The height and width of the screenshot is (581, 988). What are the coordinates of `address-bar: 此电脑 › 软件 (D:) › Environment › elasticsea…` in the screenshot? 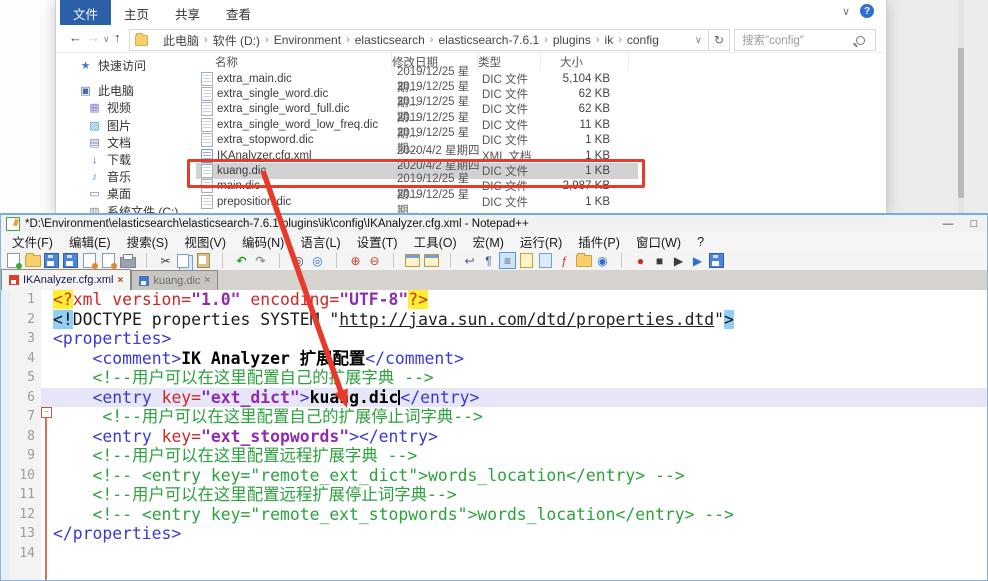 It's located at (419, 40).